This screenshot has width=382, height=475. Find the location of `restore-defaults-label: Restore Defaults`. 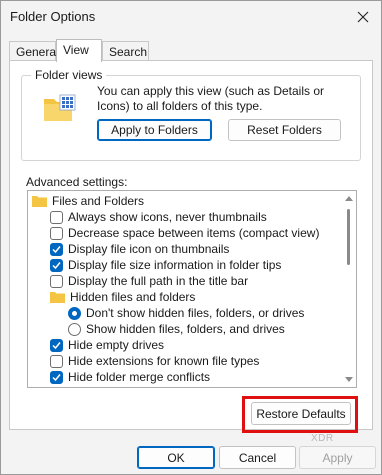

restore-defaults-label: Restore Defaults is located at coordinates (301, 413).